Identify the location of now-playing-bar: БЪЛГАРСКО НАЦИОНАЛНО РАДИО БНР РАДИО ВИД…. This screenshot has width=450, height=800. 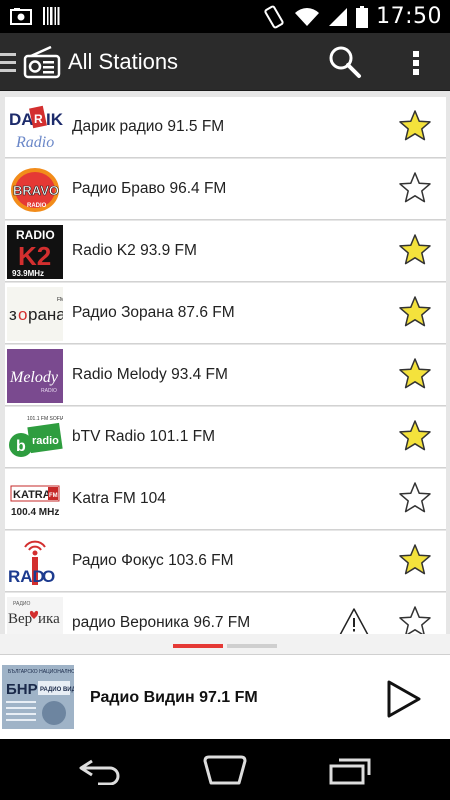
(225, 696).